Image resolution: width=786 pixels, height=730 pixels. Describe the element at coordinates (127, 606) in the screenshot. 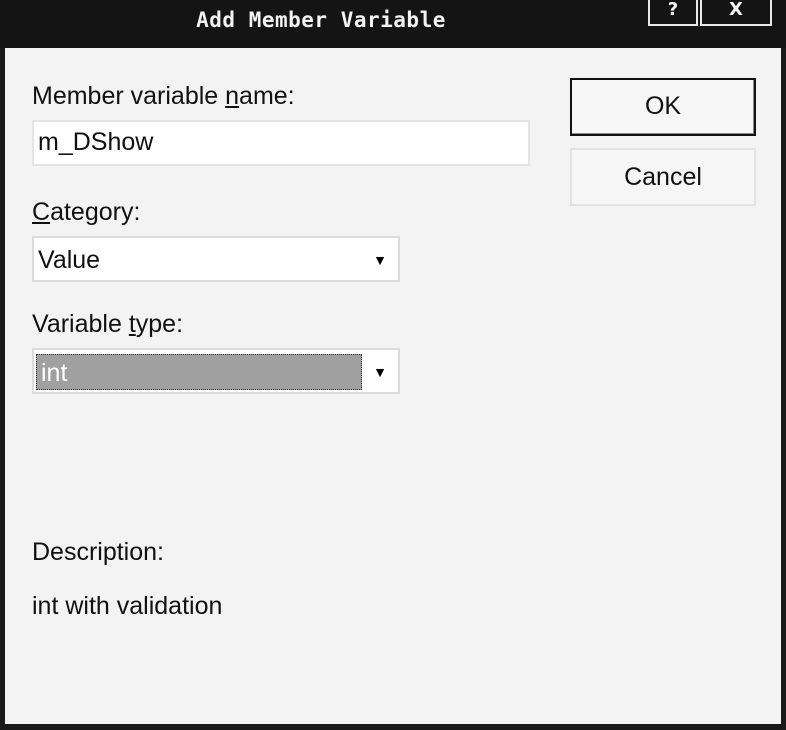

I see `description-text: int with validation` at that location.